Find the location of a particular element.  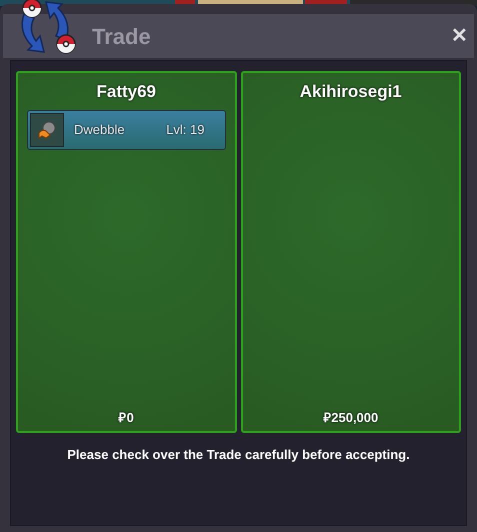

trader-name: Fatty69 is located at coordinates (126, 92).